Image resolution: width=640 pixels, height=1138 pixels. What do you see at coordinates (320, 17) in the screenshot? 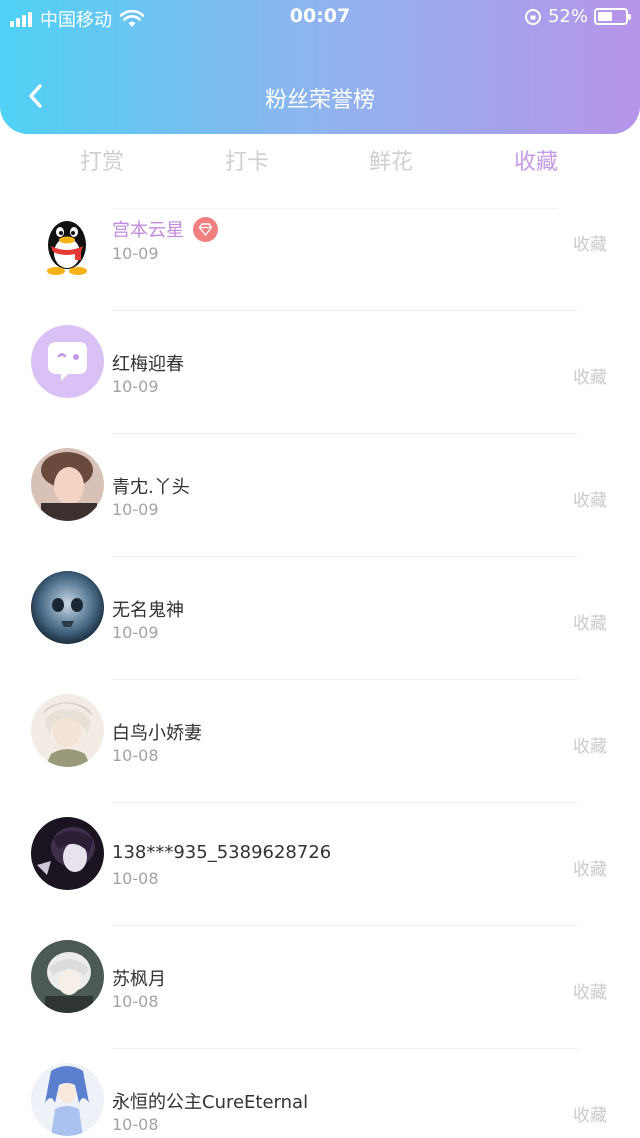
I see `status-bar: 中国移动 00:07 52%` at bounding box center [320, 17].